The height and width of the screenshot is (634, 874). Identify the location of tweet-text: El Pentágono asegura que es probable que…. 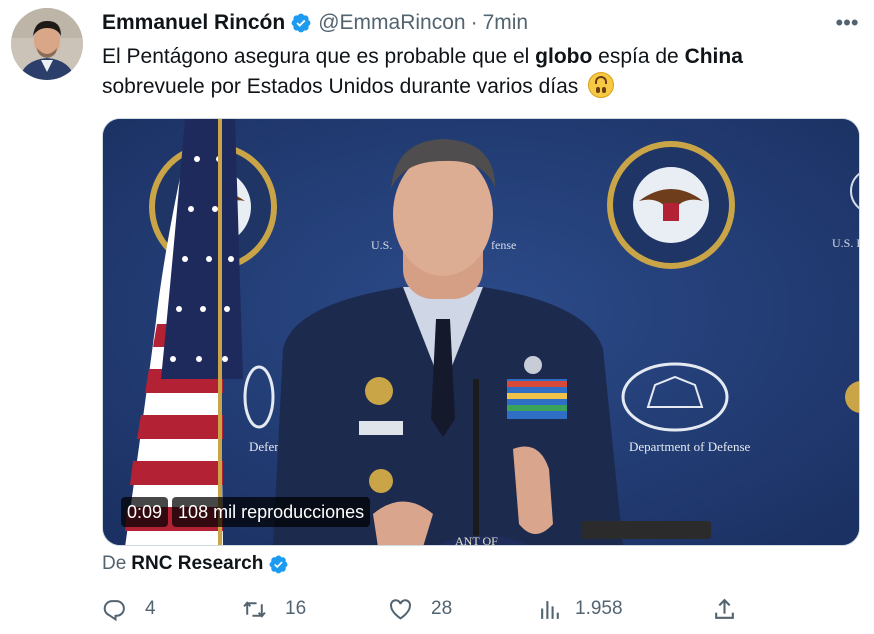
(477, 72).